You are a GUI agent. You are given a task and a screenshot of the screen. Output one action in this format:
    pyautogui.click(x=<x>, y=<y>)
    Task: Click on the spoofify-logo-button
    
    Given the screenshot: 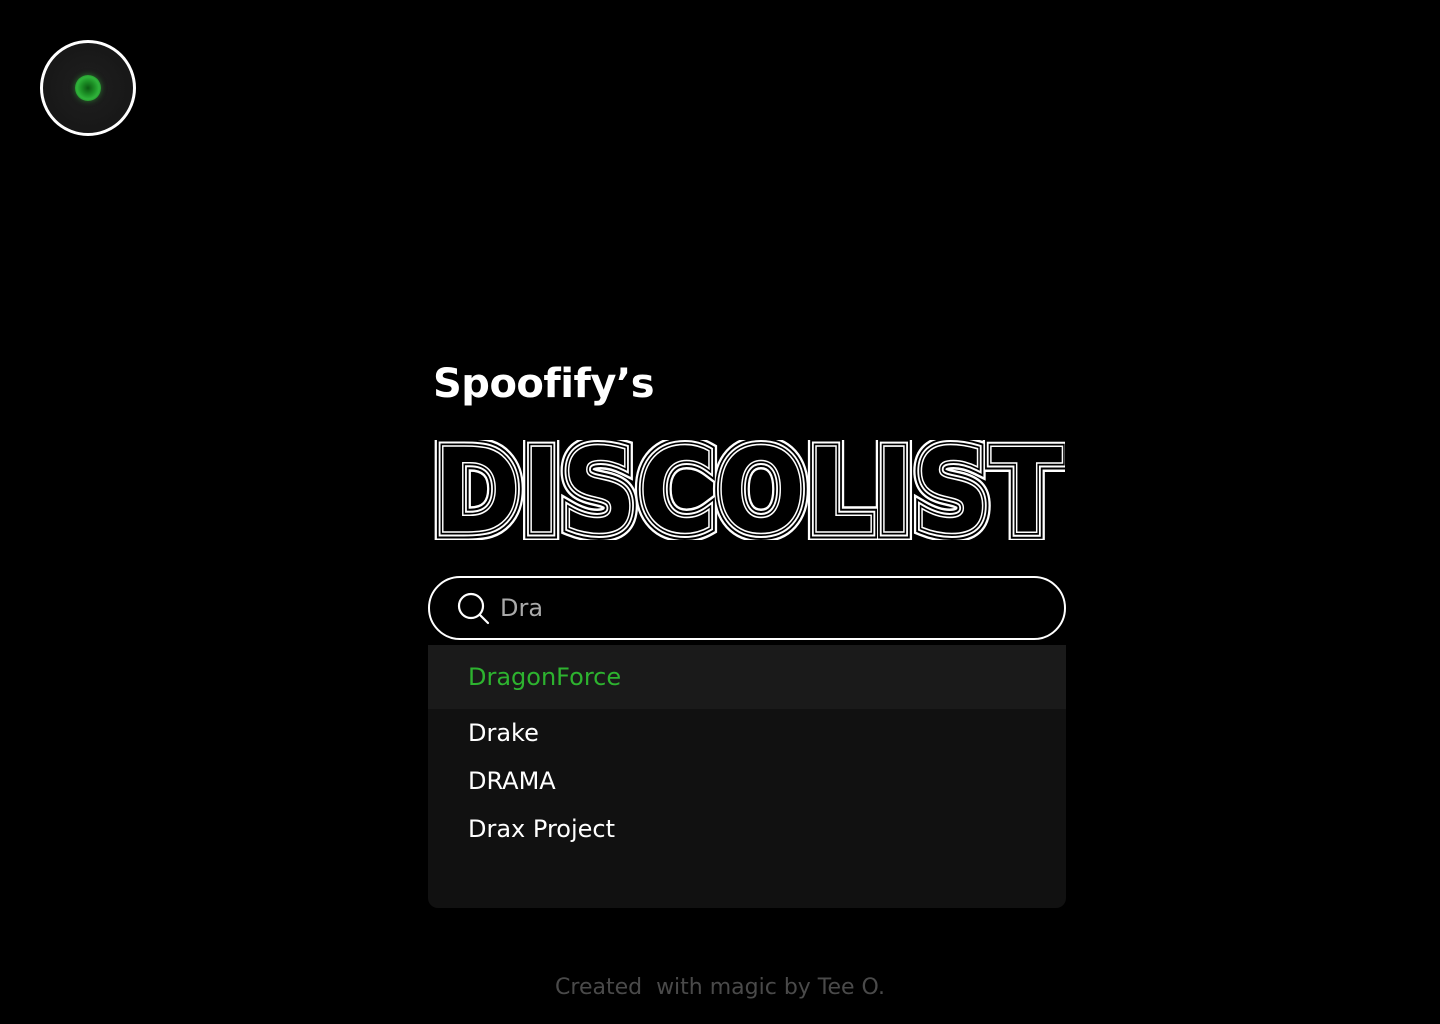 What is the action you would take?
    pyautogui.click(x=88, y=88)
    